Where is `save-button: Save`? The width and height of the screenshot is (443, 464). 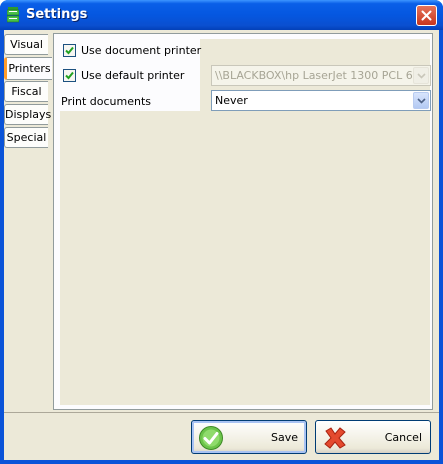
save-button: Save is located at coordinates (249, 437).